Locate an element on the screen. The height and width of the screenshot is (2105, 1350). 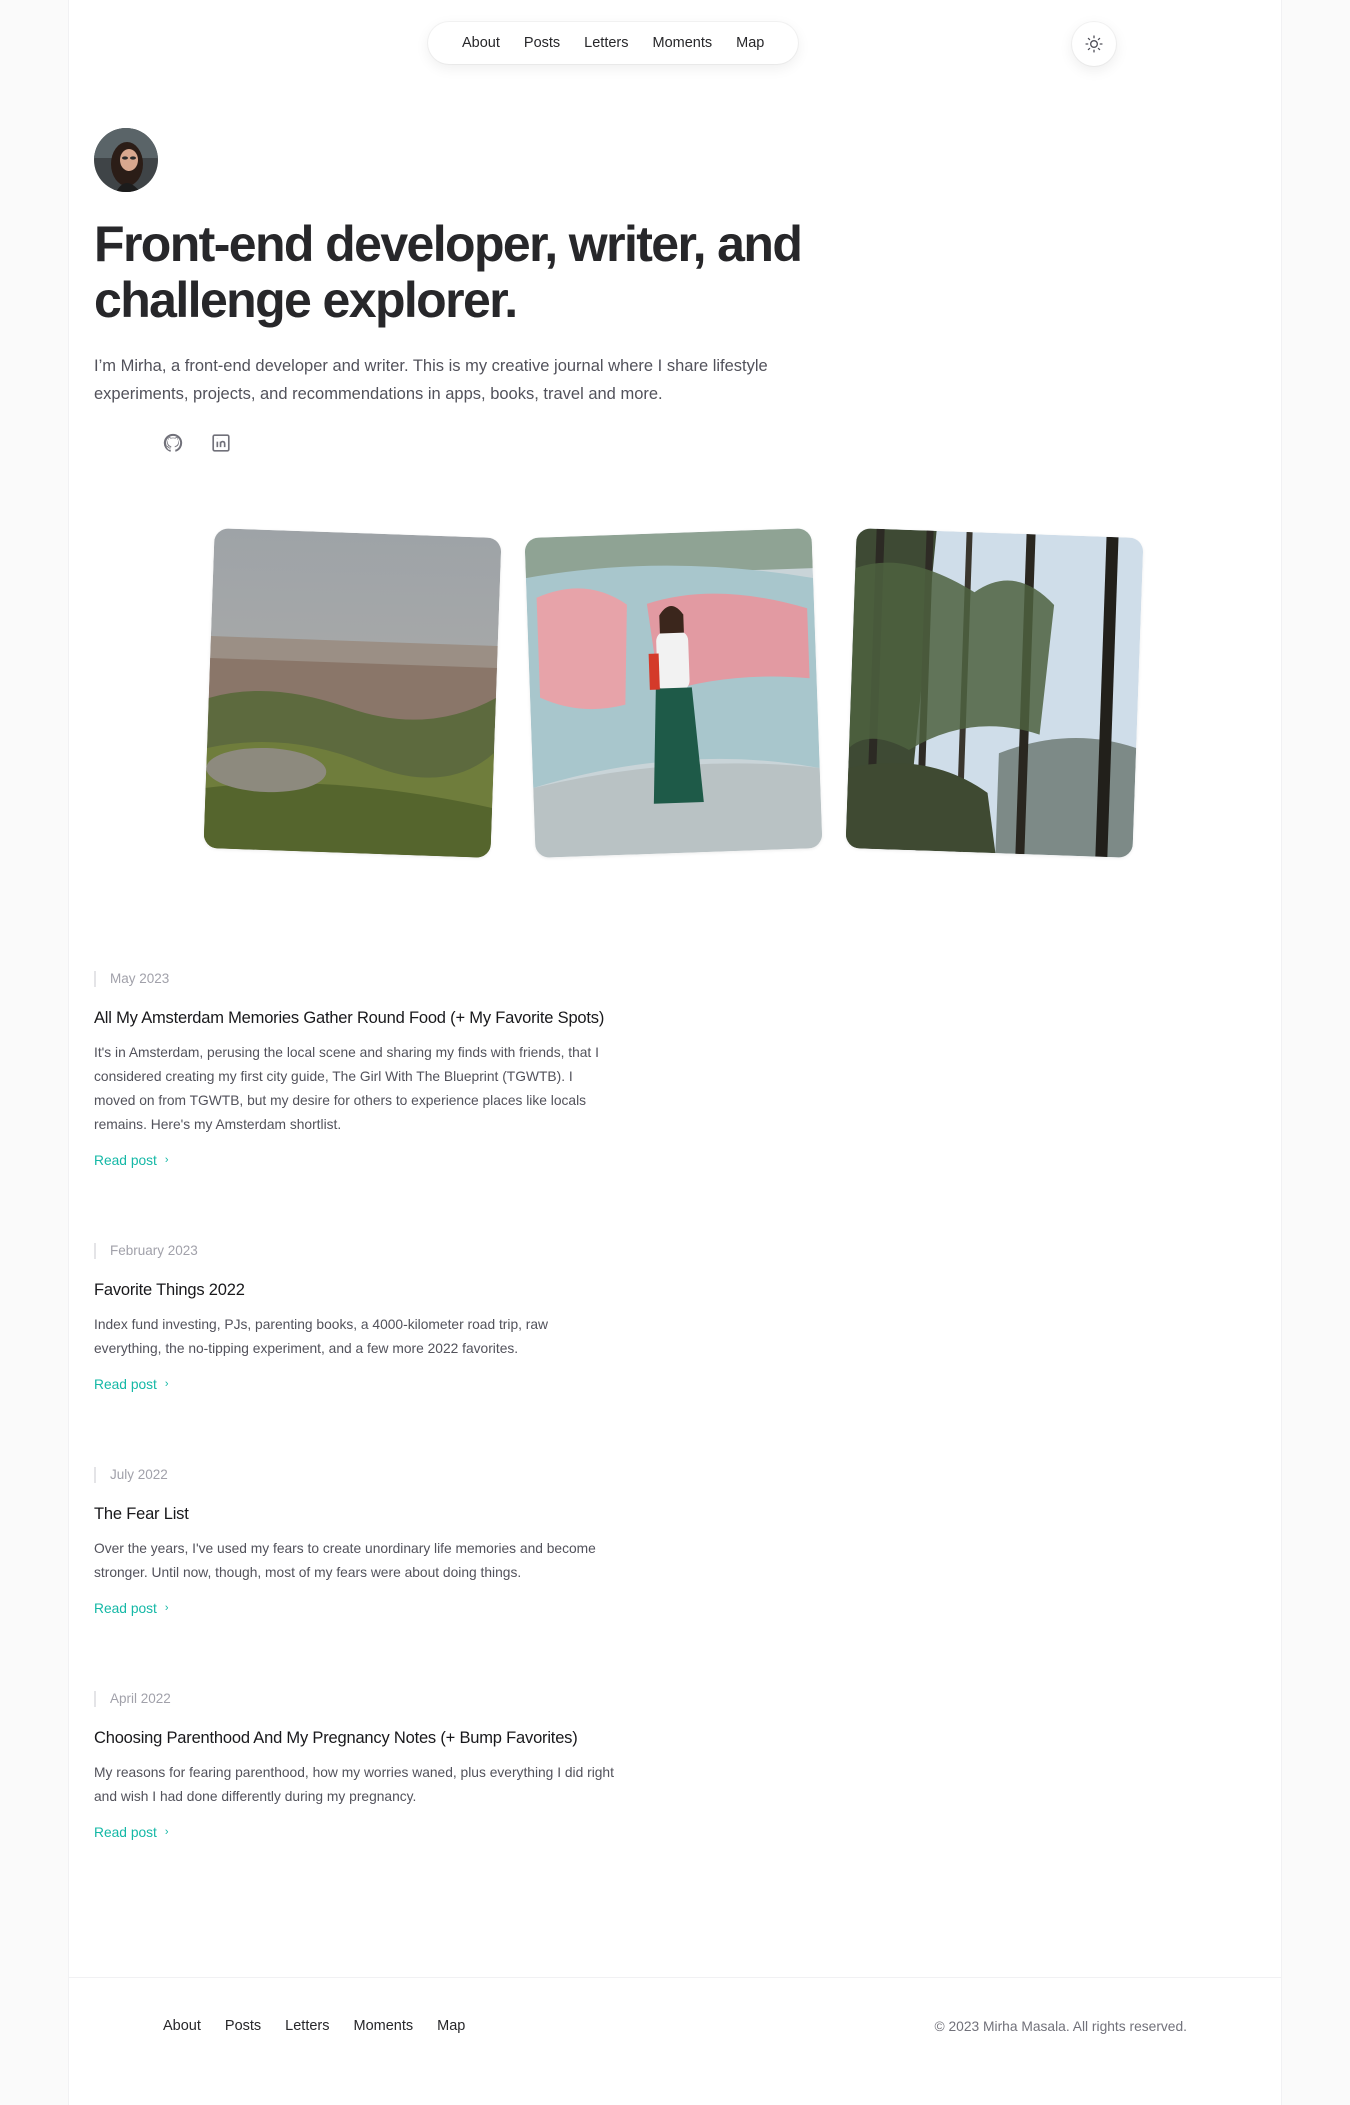
nav-about: About is located at coordinates (481, 43).